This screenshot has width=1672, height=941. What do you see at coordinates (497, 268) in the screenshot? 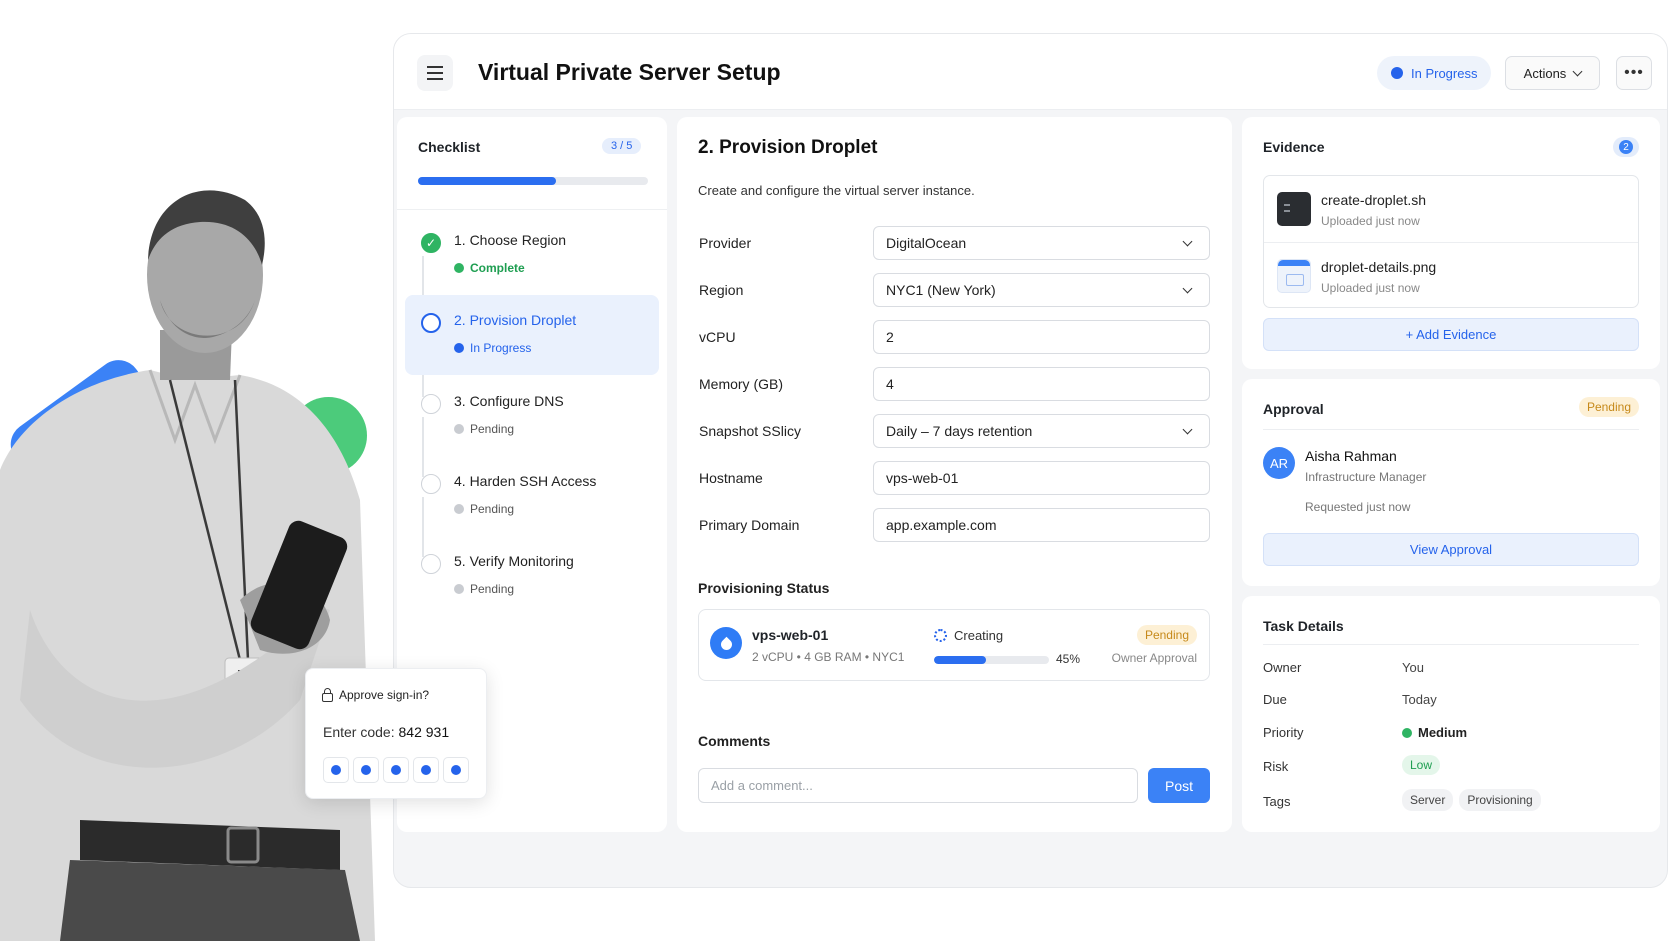
I see `step-status-label: Complete` at bounding box center [497, 268].